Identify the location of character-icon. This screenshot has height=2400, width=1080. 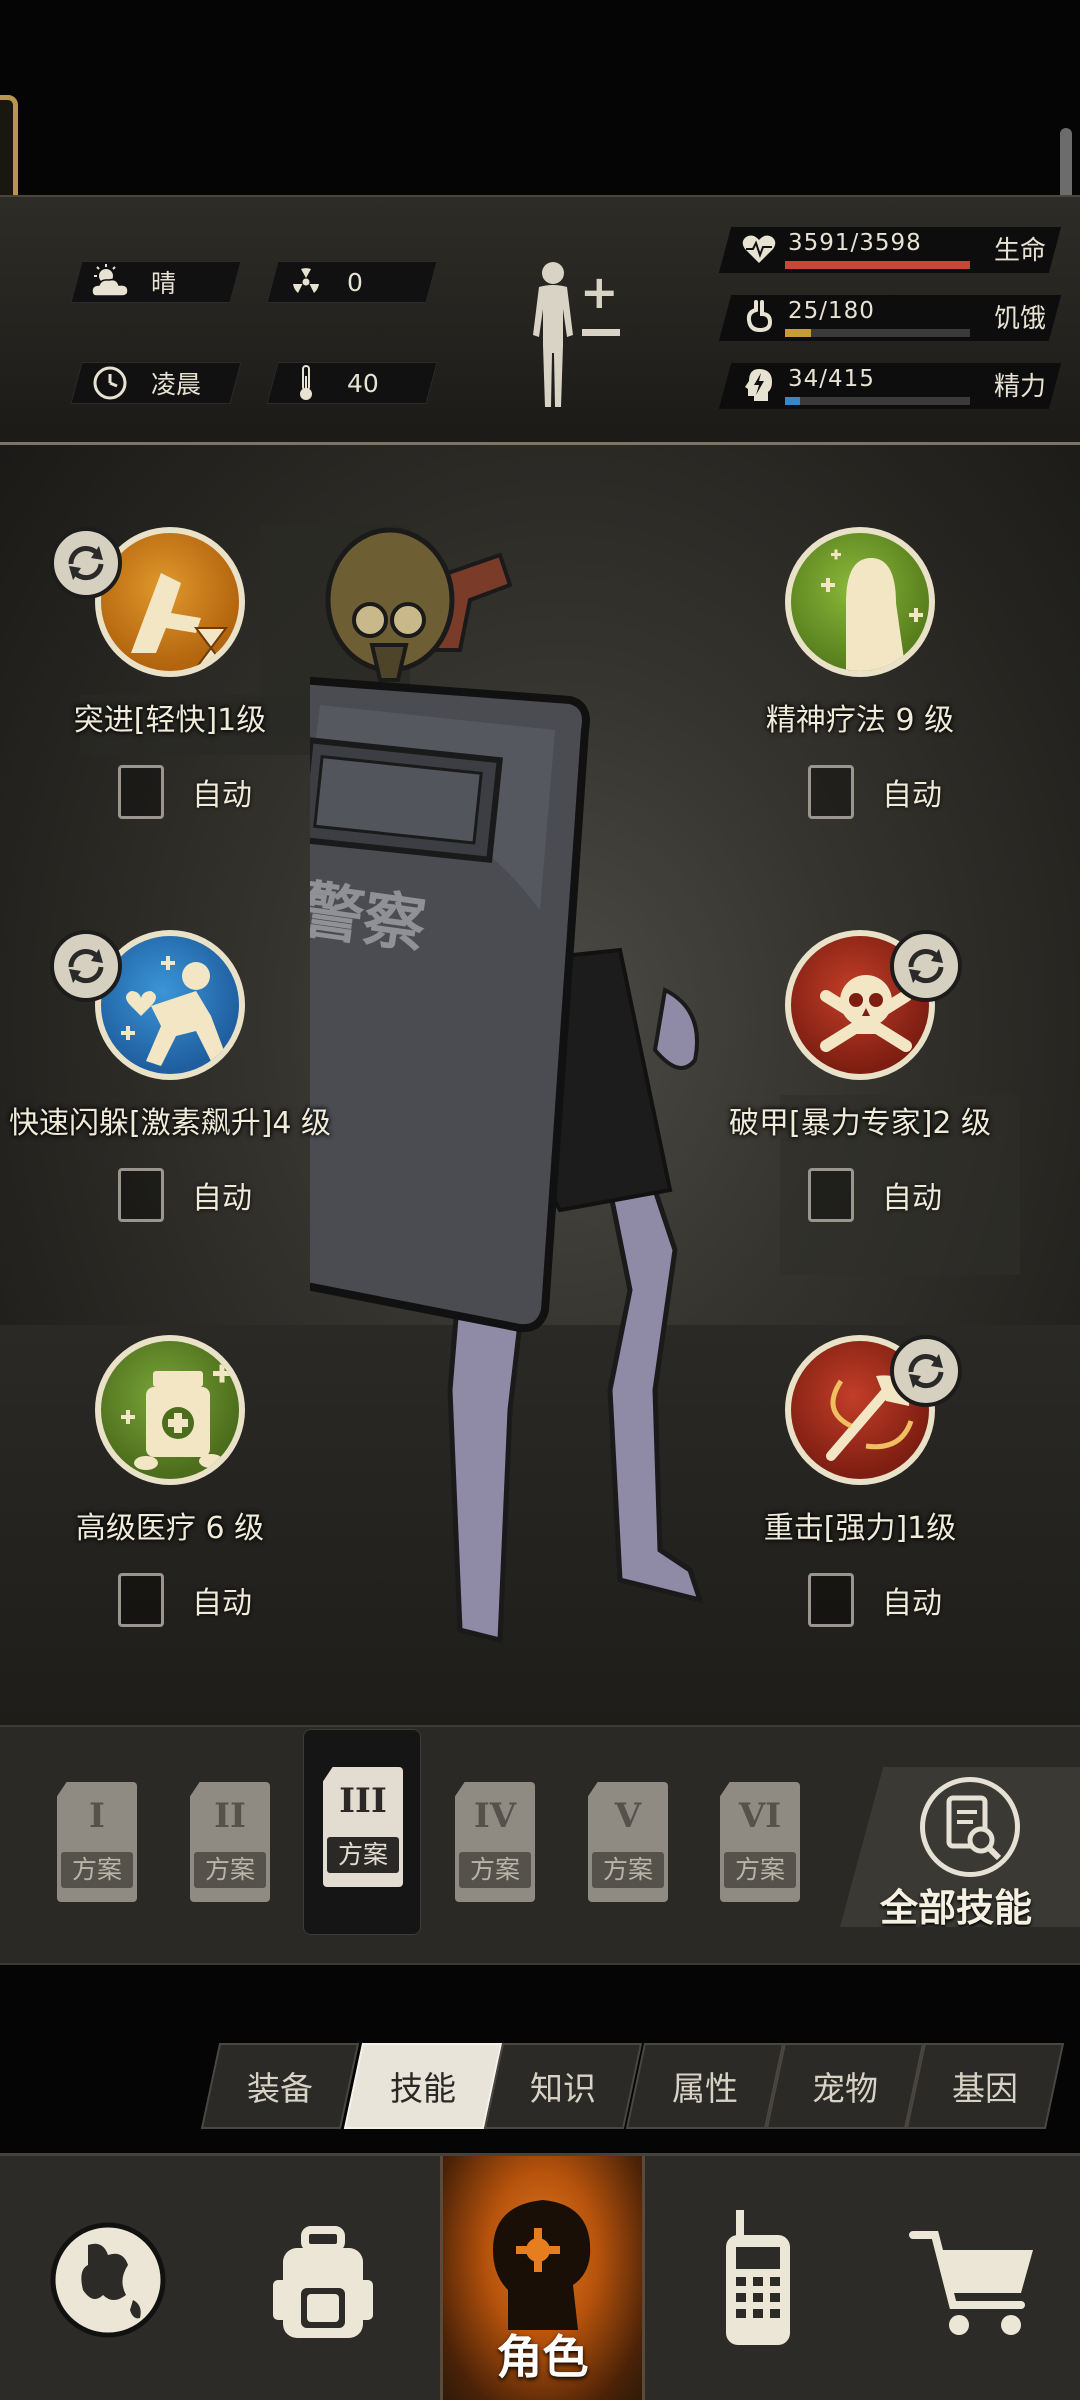
(541, 2264).